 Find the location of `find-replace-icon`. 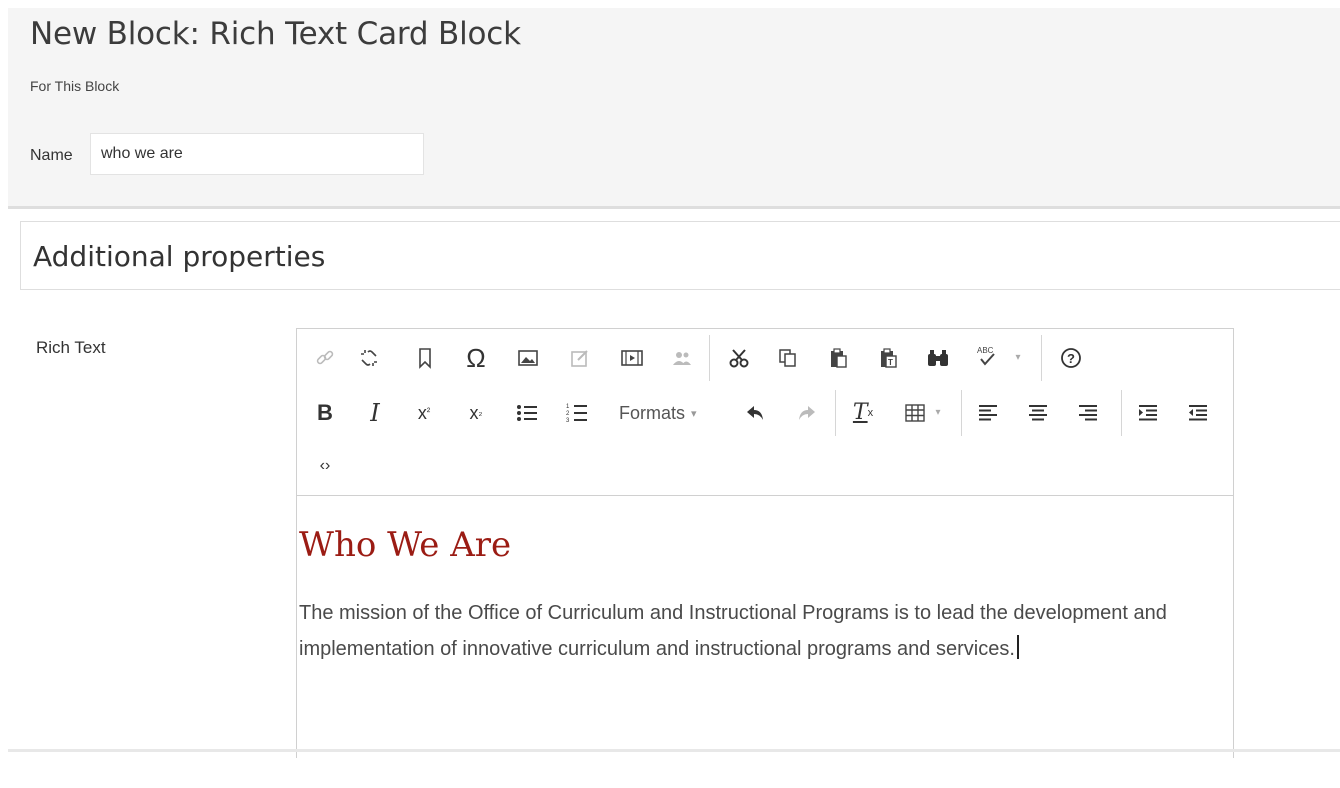

find-replace-icon is located at coordinates (938, 358).